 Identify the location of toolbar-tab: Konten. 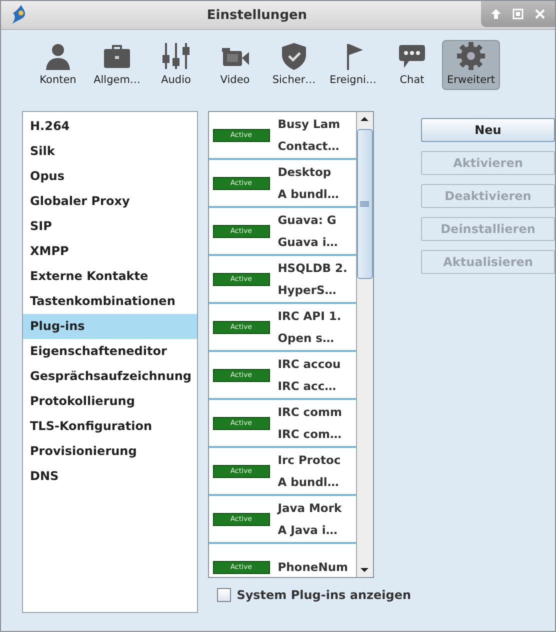
(58, 65).